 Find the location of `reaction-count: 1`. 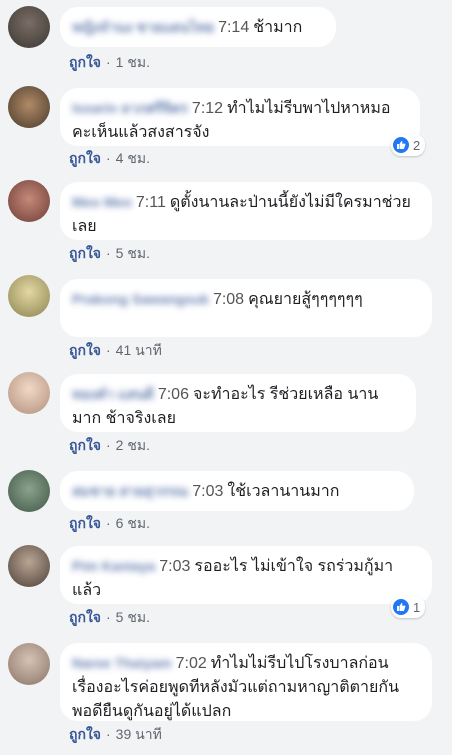

reaction-count: 1 is located at coordinates (408, 607).